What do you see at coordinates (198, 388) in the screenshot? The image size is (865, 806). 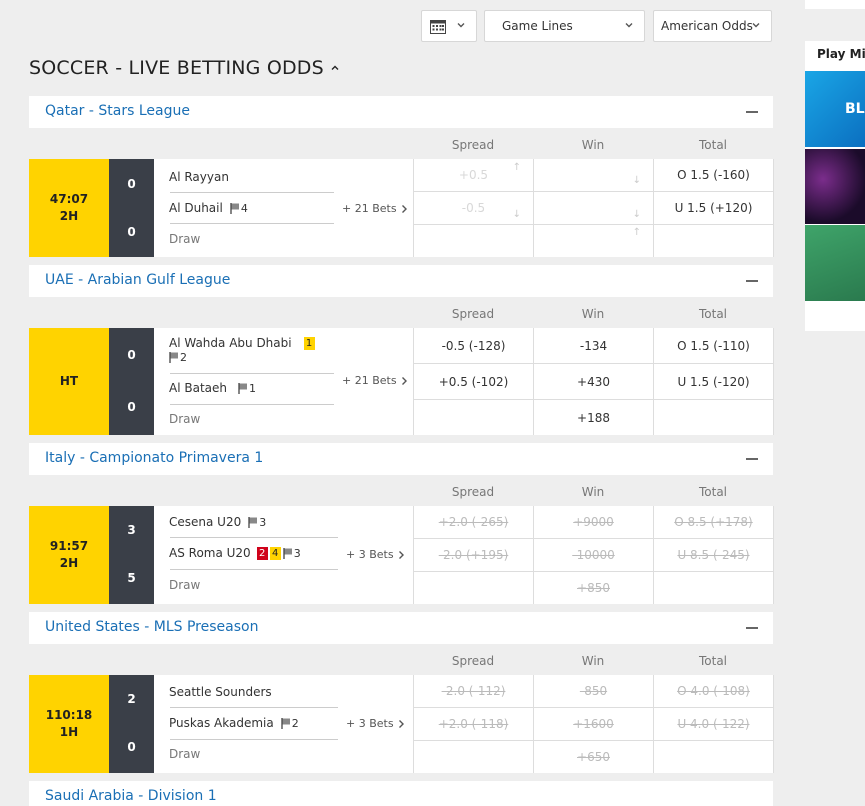 I see `away-team-name: Al Bataeh` at bounding box center [198, 388].